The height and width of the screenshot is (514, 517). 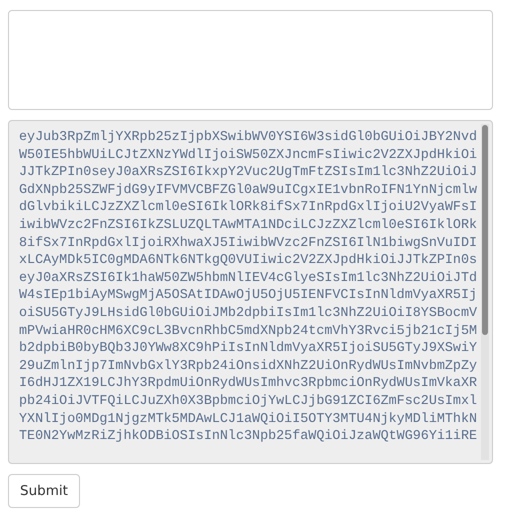 I want to click on submit-button: Submit, so click(x=44, y=491).